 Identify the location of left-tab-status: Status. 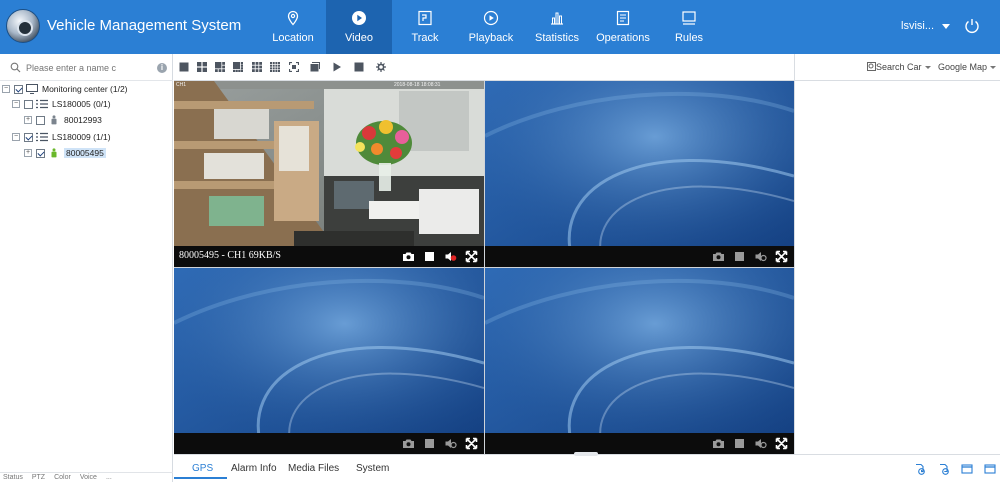
(14, 477).